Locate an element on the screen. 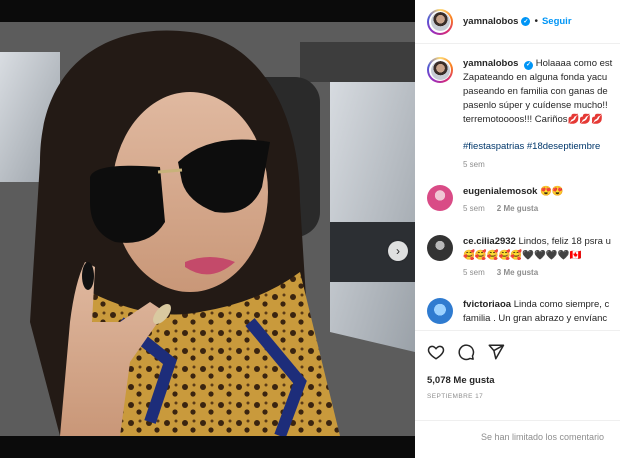 The height and width of the screenshot is (458, 620). comments-limited-notice: Se han limitado los comentario is located at coordinates (517, 439).